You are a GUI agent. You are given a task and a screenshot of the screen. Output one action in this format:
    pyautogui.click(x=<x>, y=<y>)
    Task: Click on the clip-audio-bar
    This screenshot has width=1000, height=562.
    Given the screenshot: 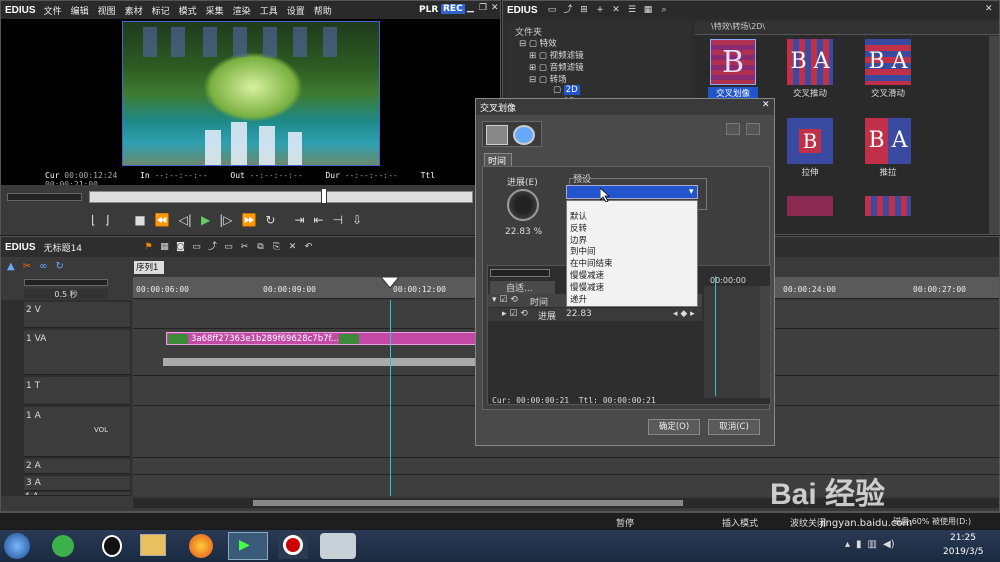 What is the action you would take?
    pyautogui.click(x=323, y=362)
    